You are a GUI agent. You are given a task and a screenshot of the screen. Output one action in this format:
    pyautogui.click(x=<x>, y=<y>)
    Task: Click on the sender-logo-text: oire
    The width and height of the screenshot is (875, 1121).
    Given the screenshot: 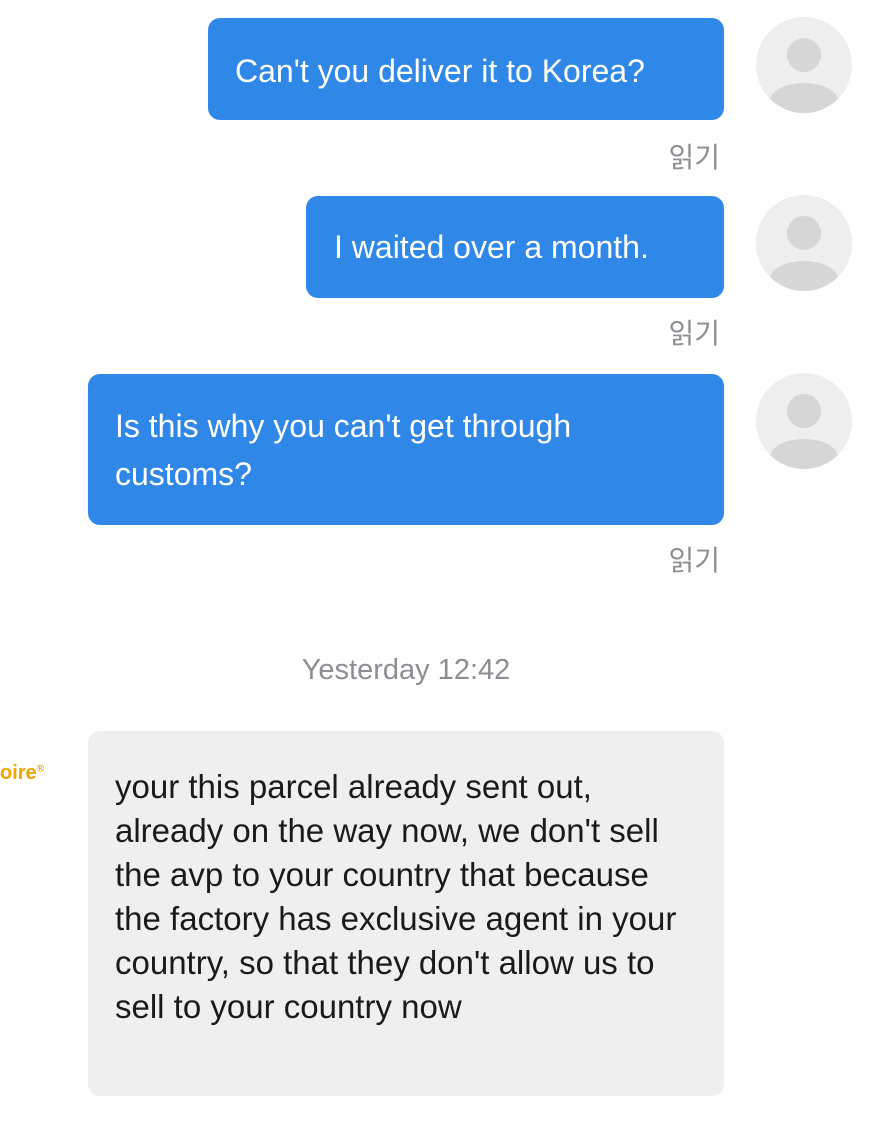 What is the action you would take?
    pyautogui.click(x=18, y=773)
    